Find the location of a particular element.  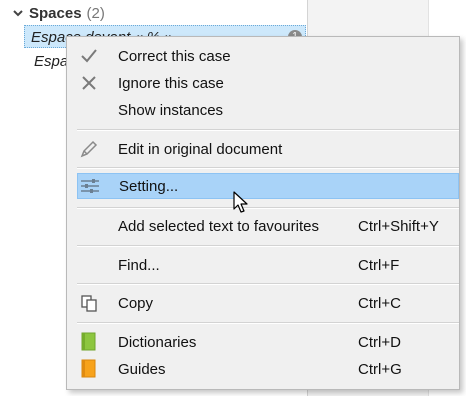

copy-icon is located at coordinates (89, 303).